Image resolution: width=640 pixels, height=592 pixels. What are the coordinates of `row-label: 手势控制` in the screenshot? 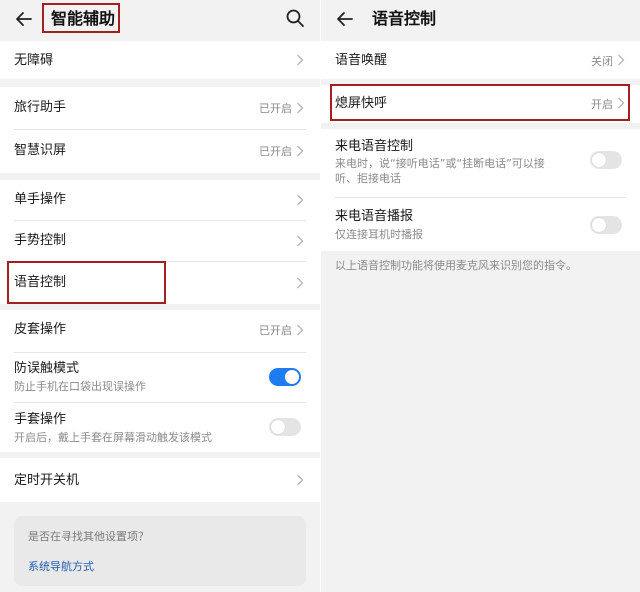 It's located at (40, 240).